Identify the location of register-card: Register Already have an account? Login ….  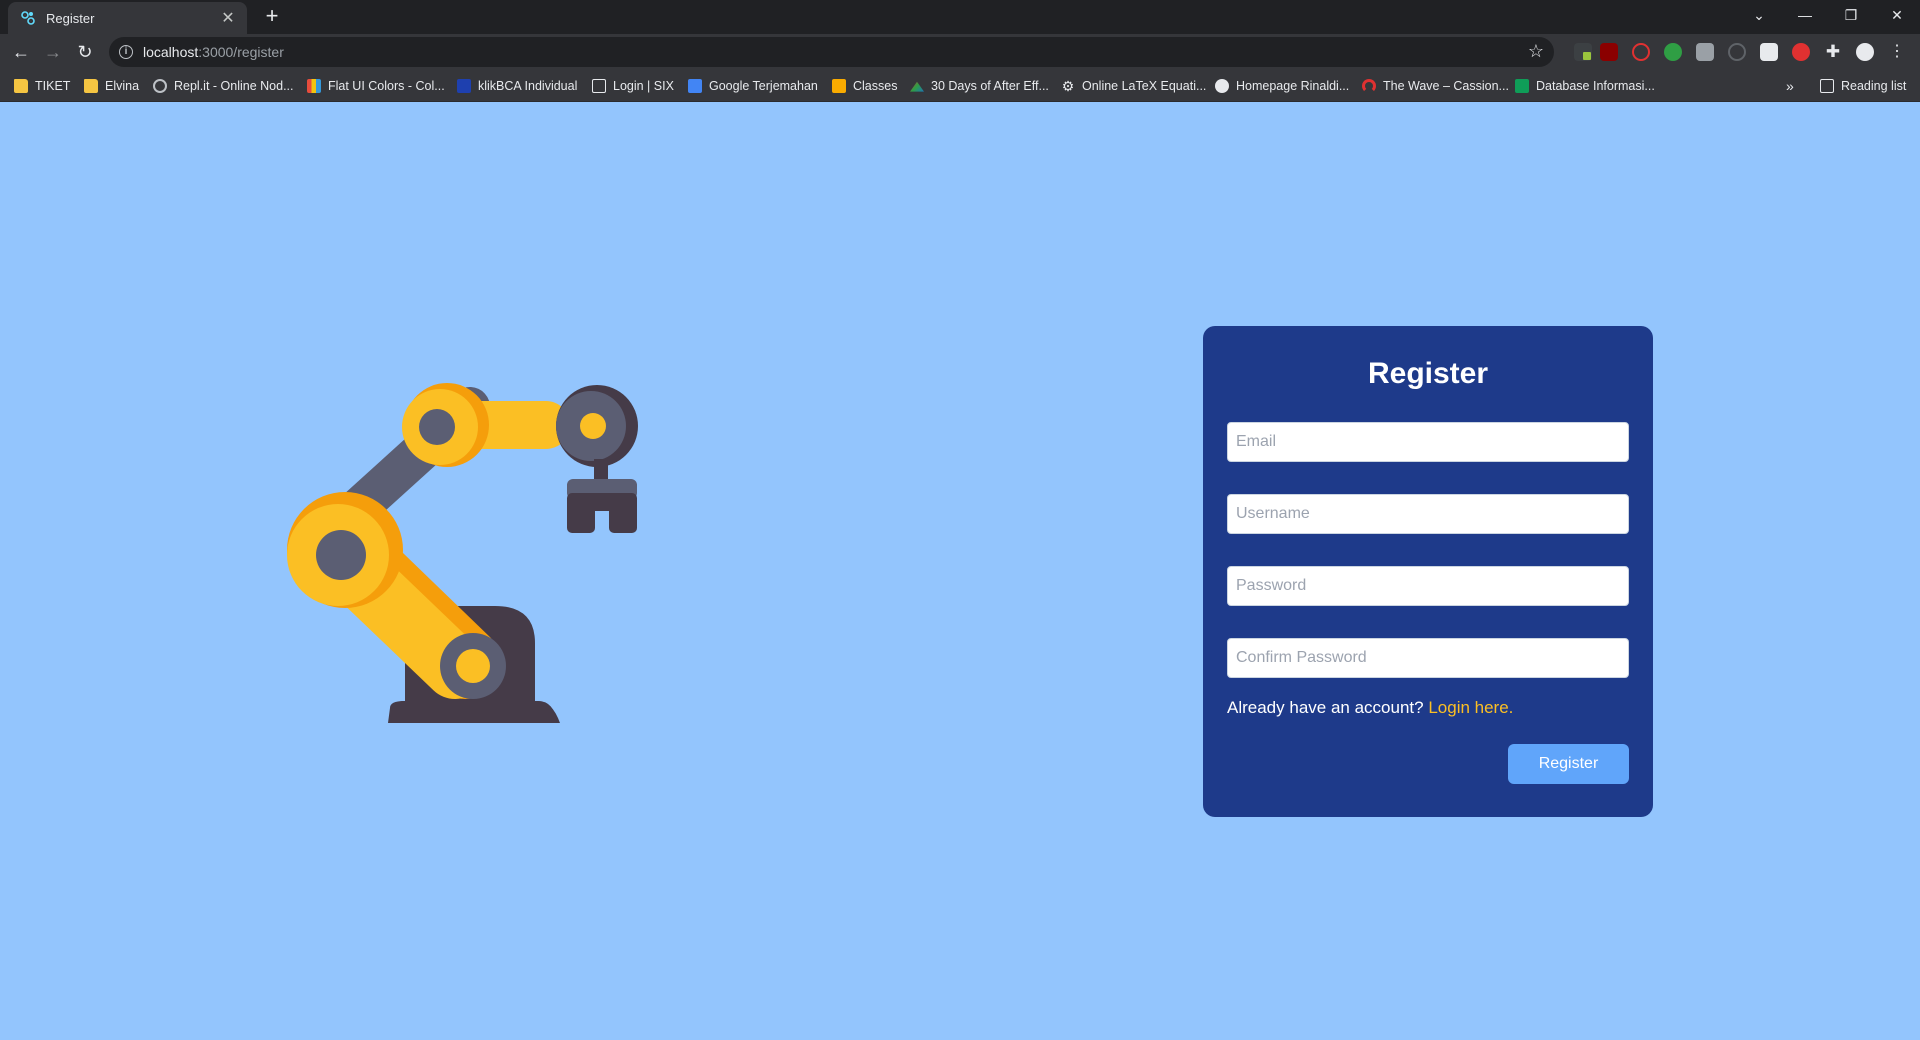
(1428, 571).